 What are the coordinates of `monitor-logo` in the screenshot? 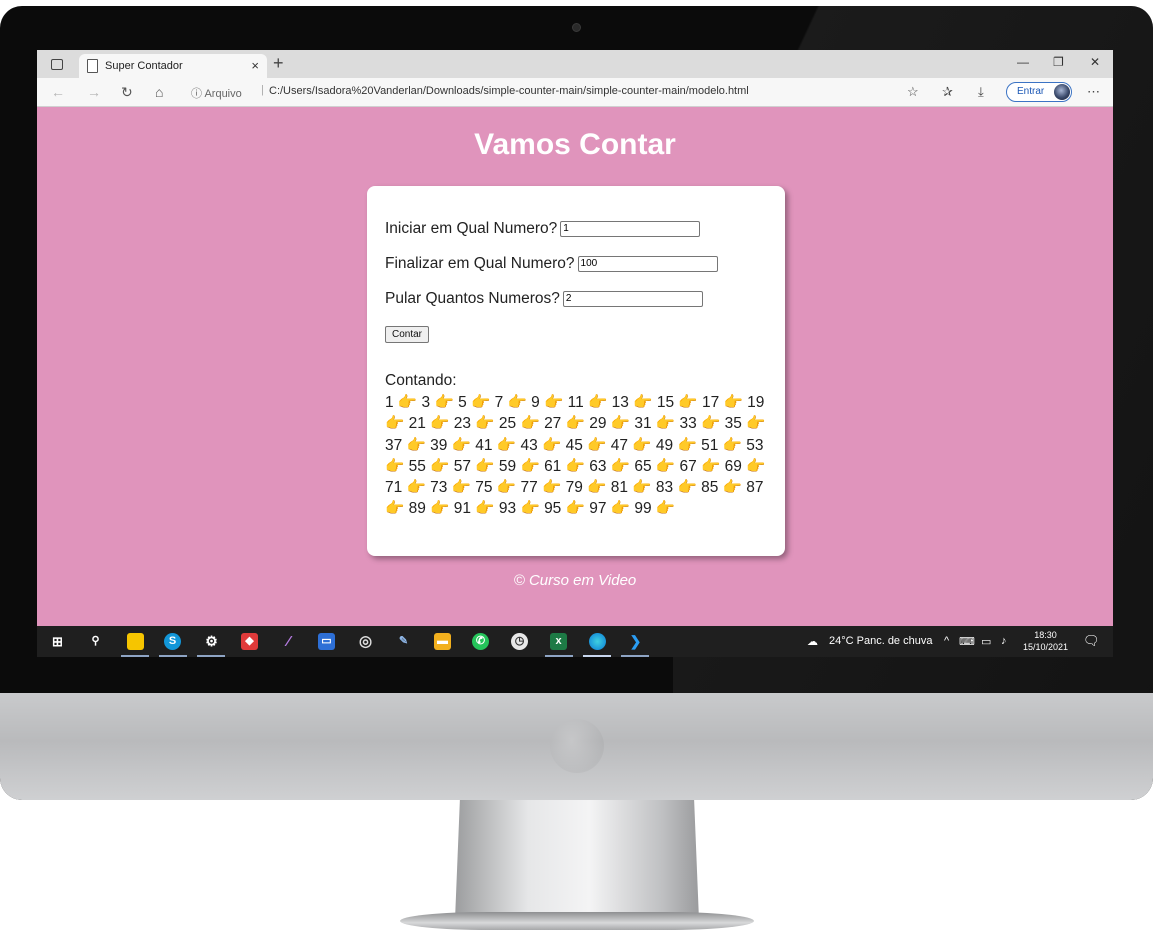 It's located at (577, 746).